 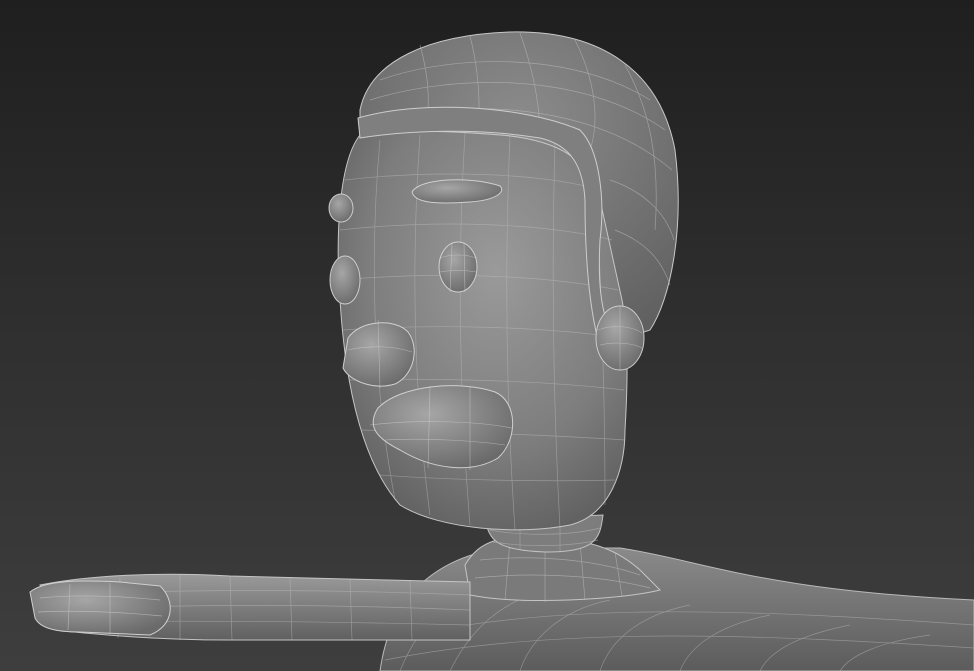 I want to click on eye-mesh, so click(x=458, y=267).